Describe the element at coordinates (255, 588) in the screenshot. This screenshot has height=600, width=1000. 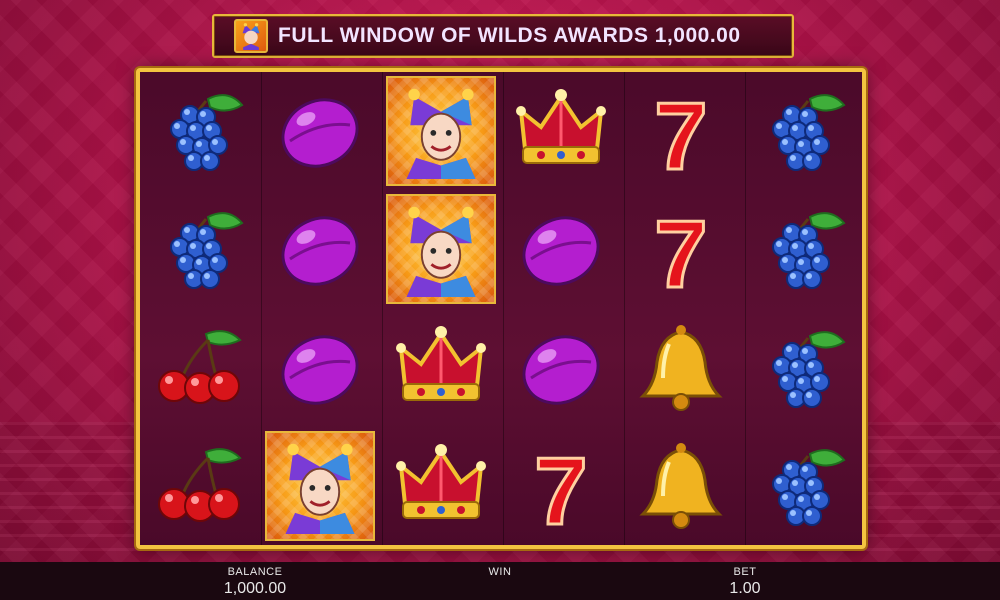
I see `balance-value: 1,000.00` at that location.